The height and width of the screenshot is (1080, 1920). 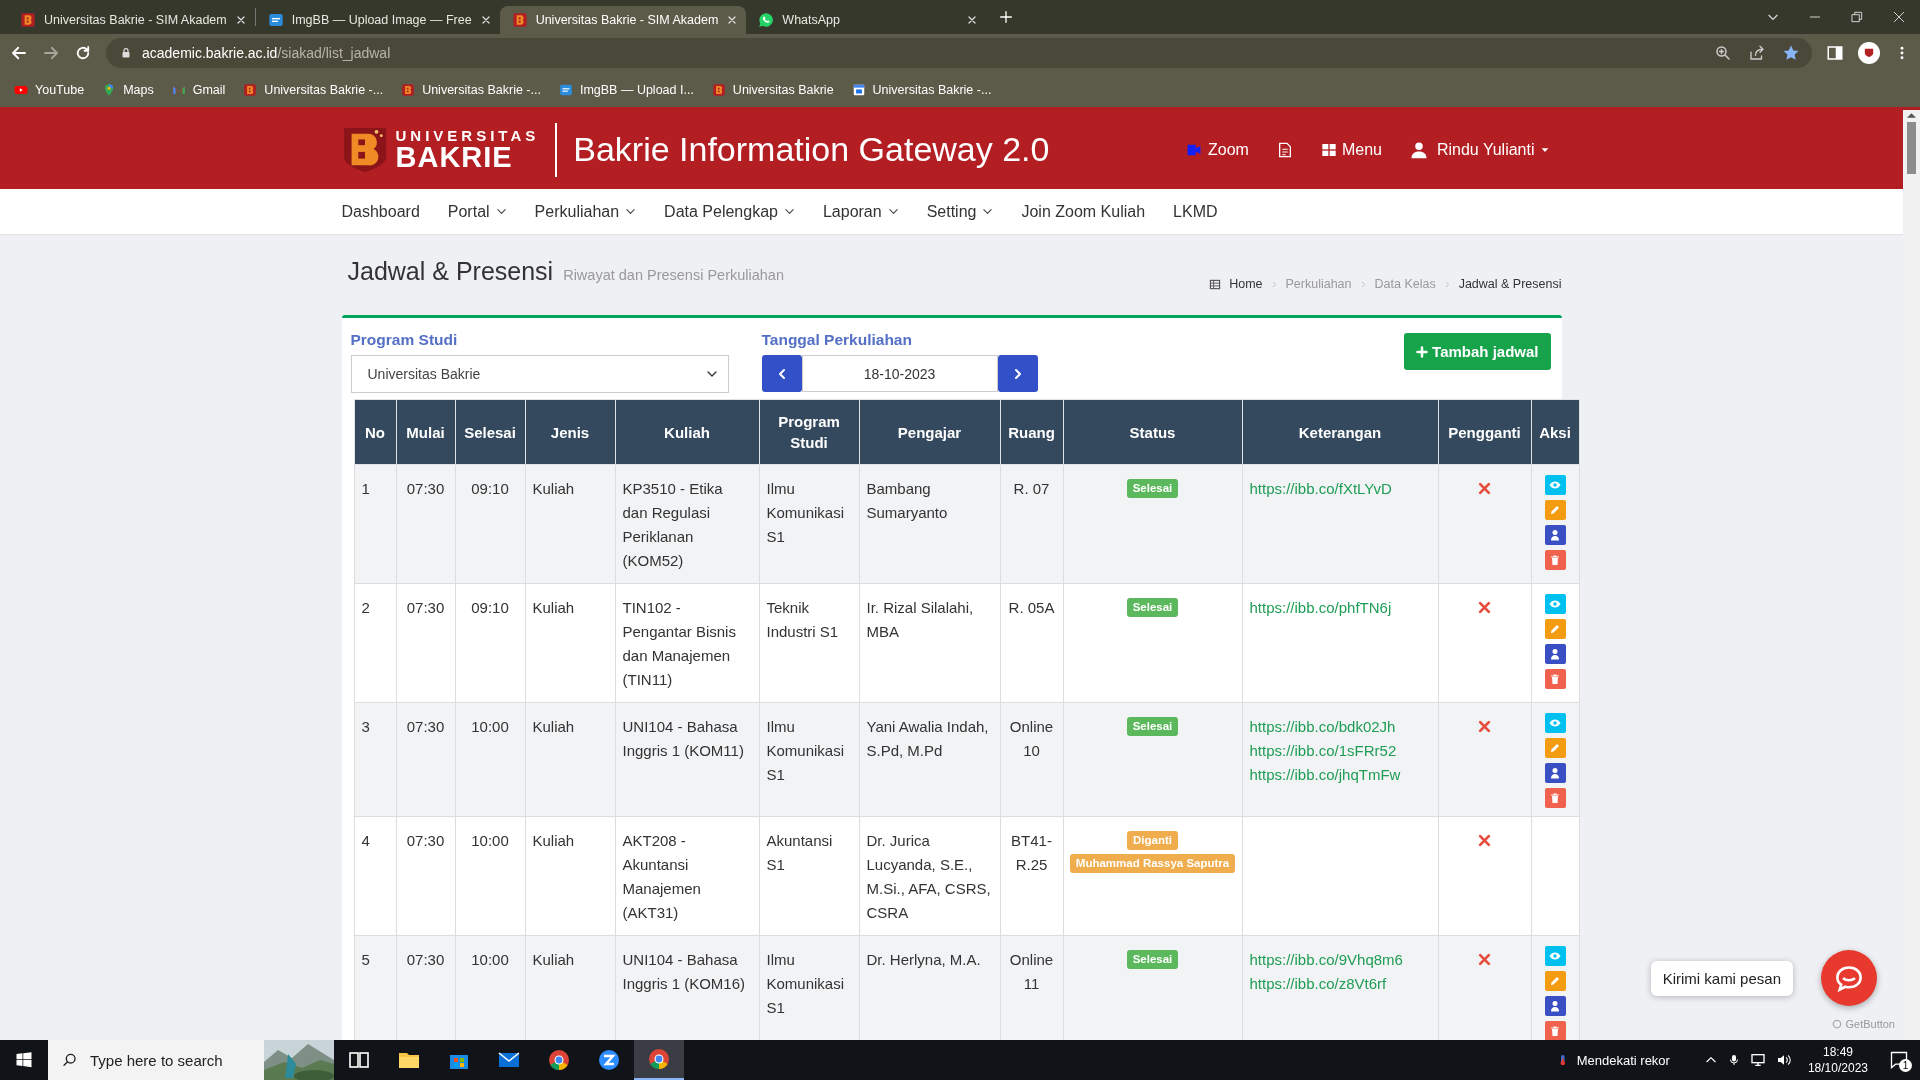 I want to click on speaker-icon, so click(x=1783, y=1060).